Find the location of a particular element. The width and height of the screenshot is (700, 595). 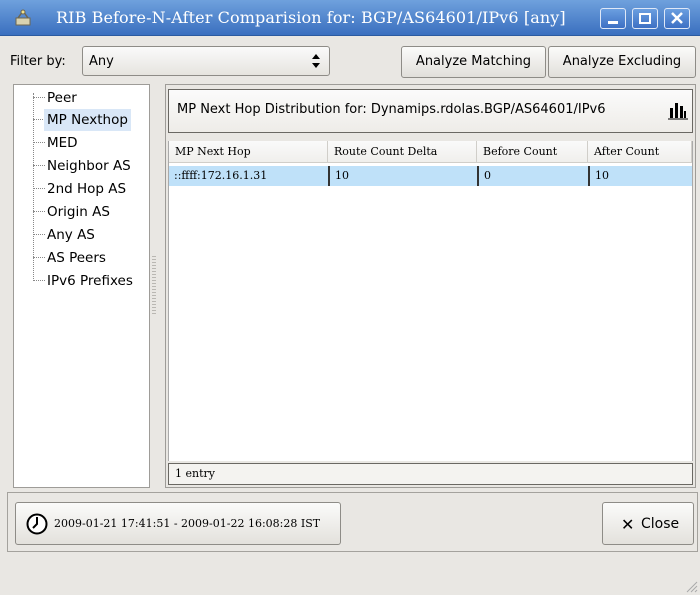

tree-item-mp-nexthop: MP Nexthop is located at coordinates (81, 120).